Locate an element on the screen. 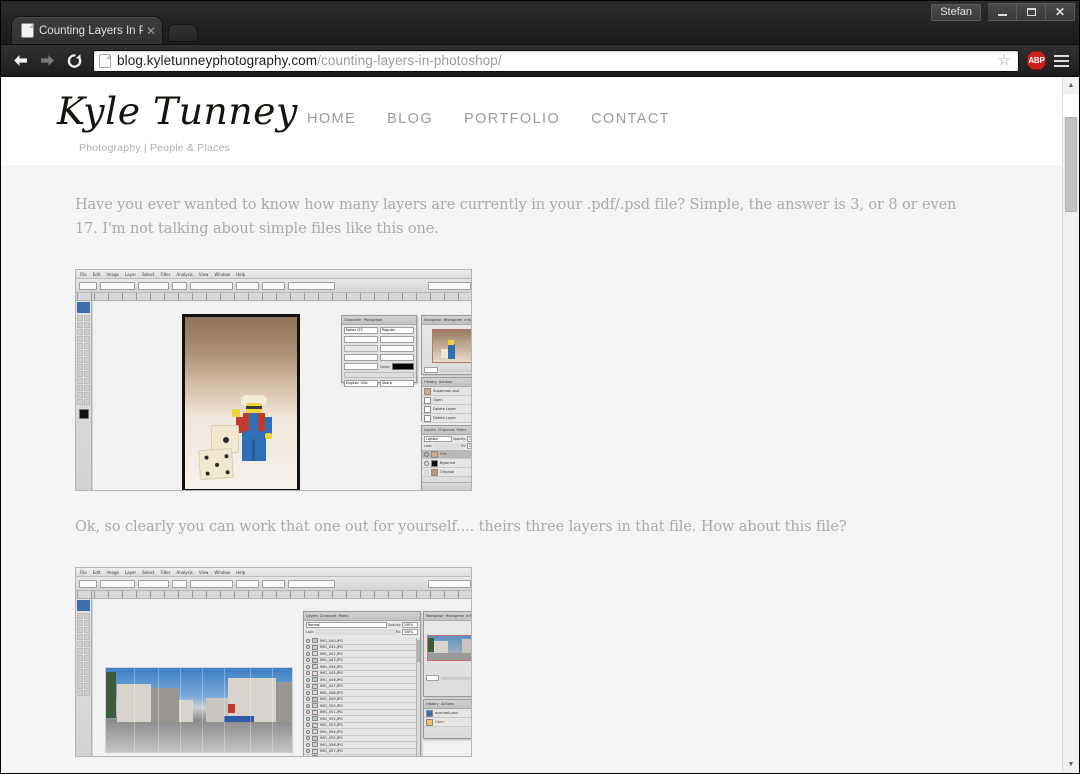 The image size is (1080, 774). browser-tab-active: Counting Layers In Photos ✕ is located at coordinates (87, 30).